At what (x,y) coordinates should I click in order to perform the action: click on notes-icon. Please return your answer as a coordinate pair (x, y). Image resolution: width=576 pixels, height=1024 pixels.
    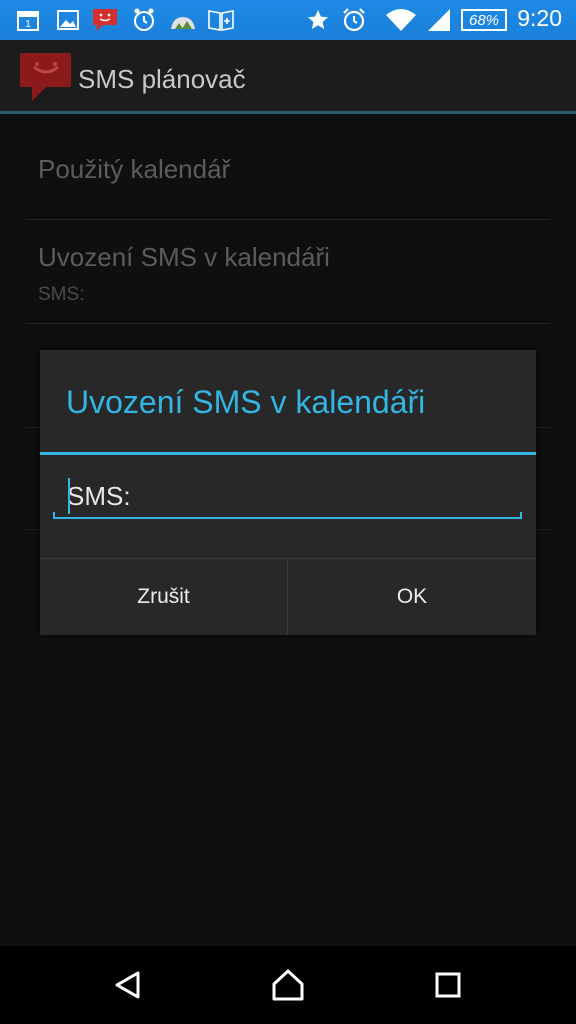
    Looking at the image, I should click on (221, 20).